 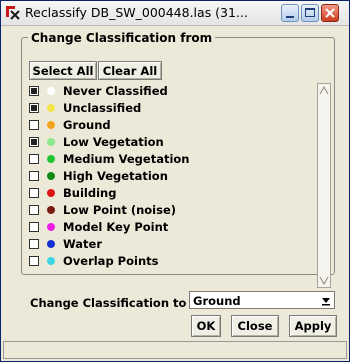 I want to click on close-icon, so click(x=330, y=13).